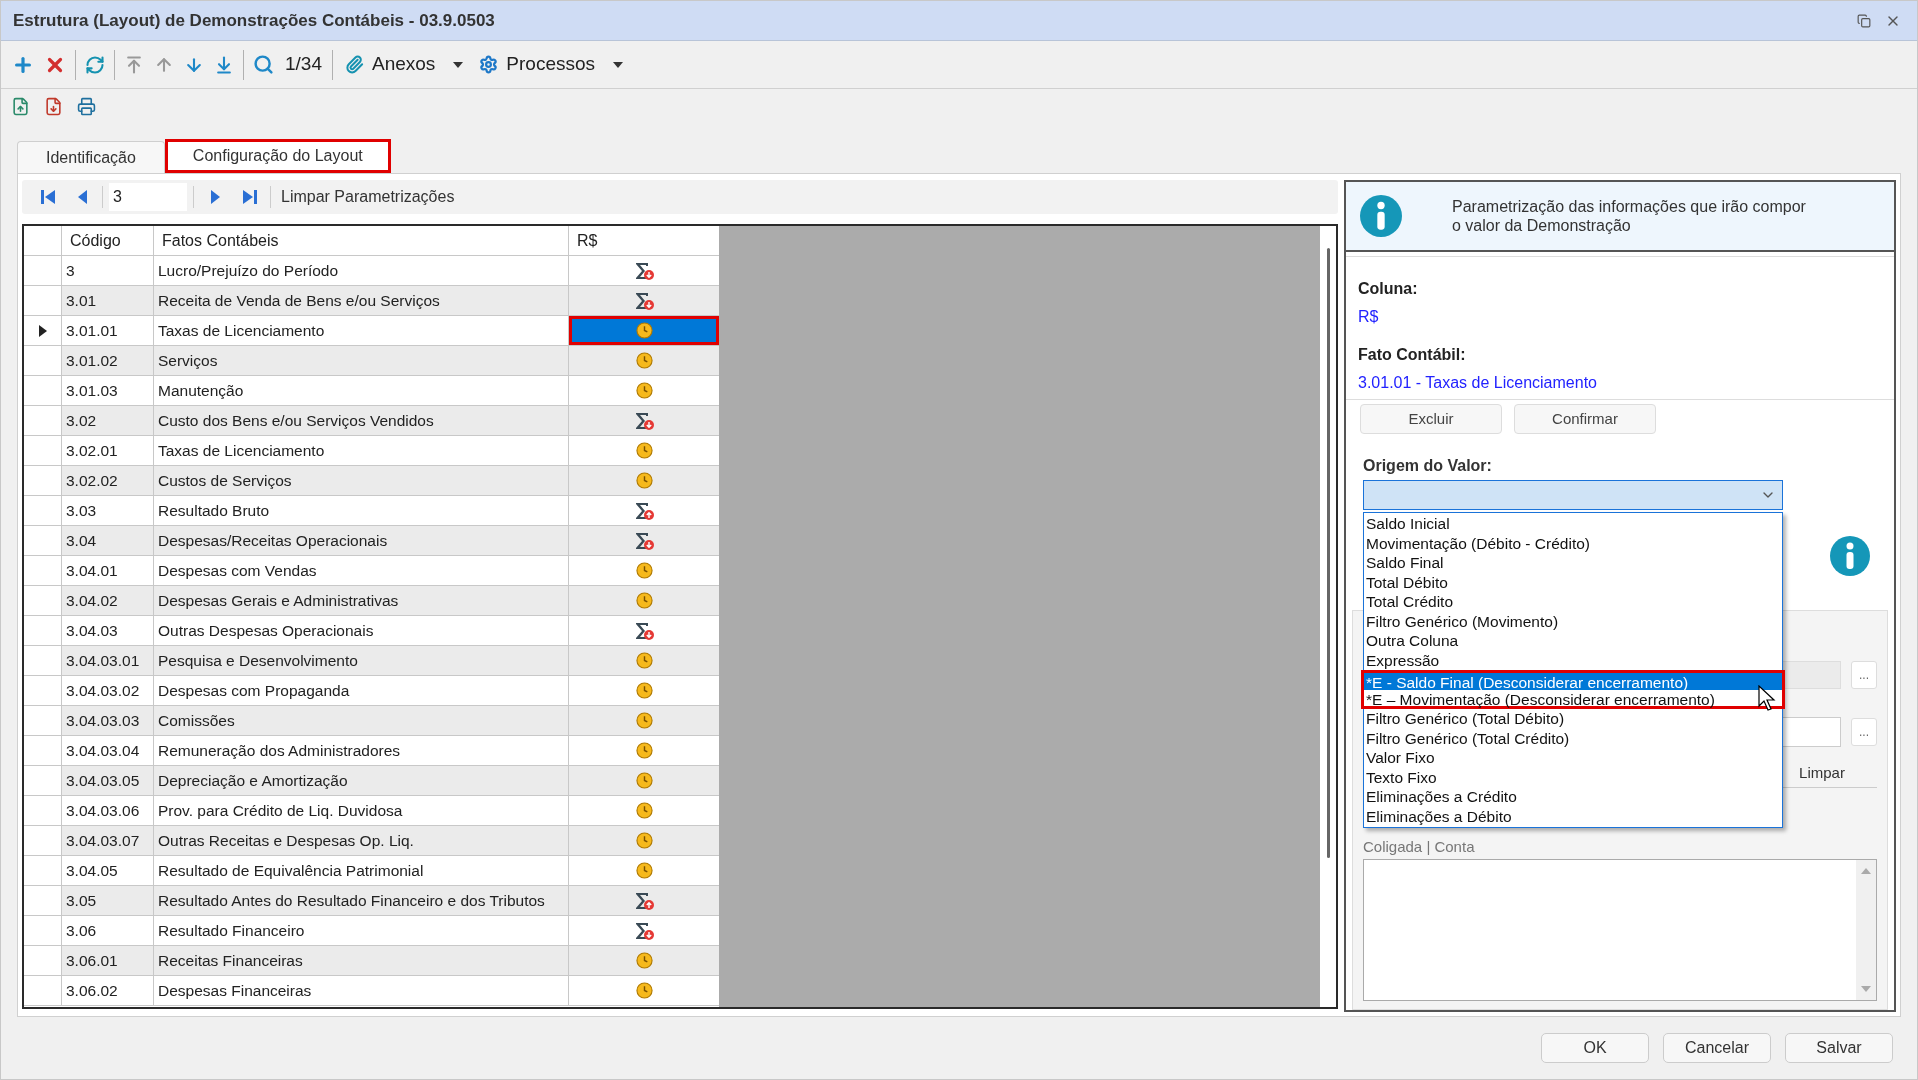 This screenshot has height=1080, width=1918. What do you see at coordinates (361, 450) in the screenshot?
I see `table-cell: Taxas de Licenciamento` at bounding box center [361, 450].